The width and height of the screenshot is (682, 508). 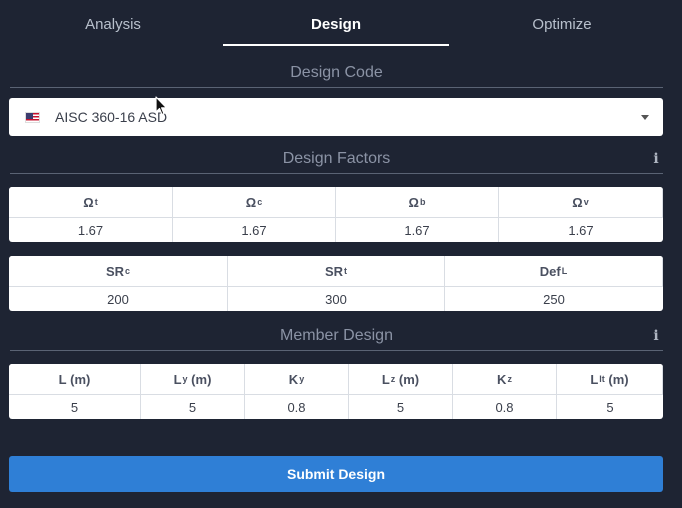 I want to click on tab-optimize: Optimize, so click(x=562, y=23).